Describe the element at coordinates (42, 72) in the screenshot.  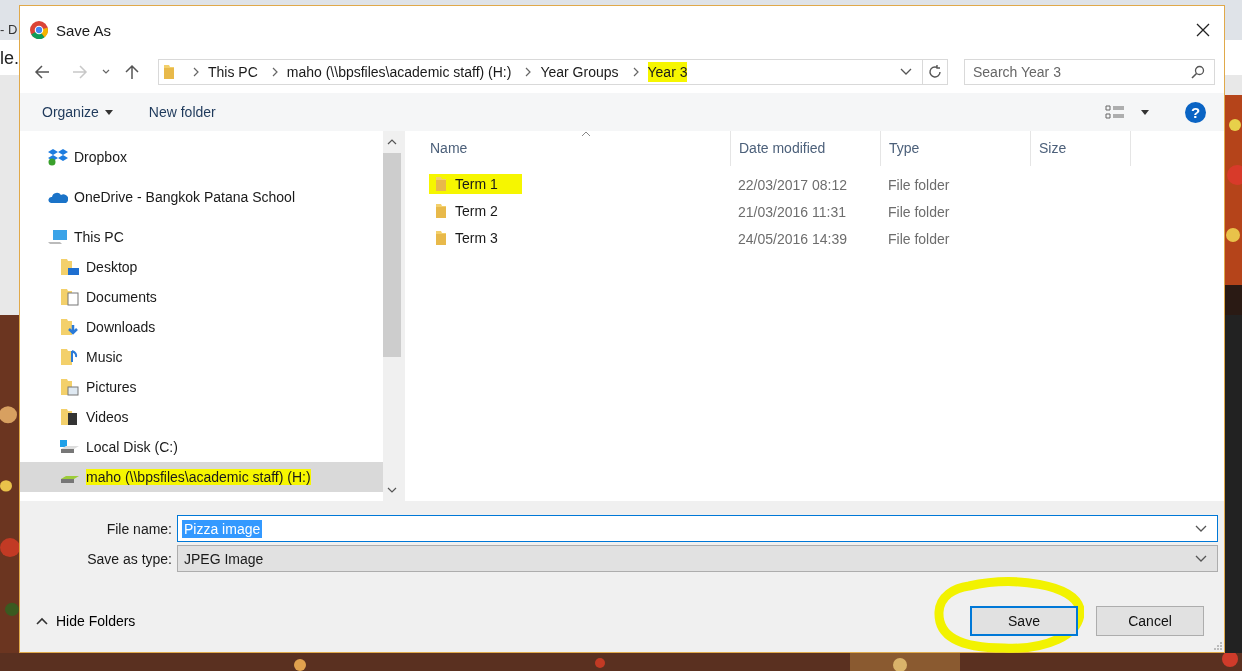
I see `back-arrow-icon` at that location.